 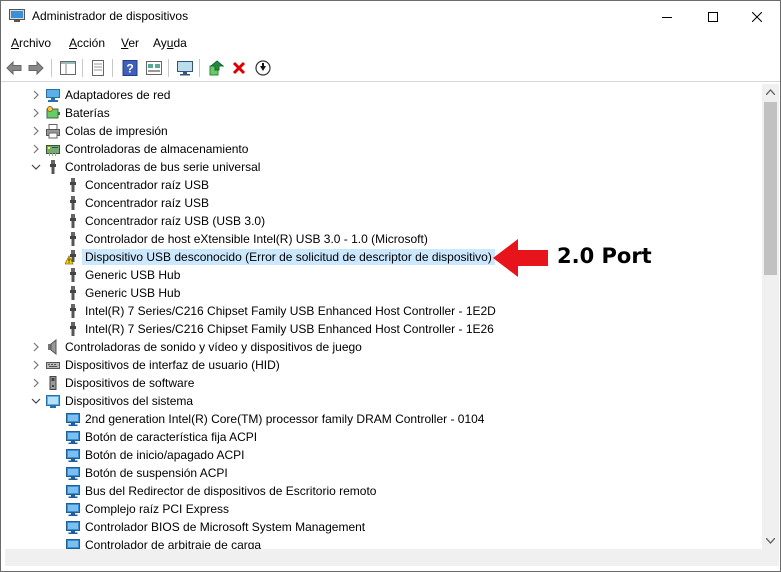 What do you see at coordinates (383, 131) in the screenshot?
I see `tree-category-row: Colas de impresión` at bounding box center [383, 131].